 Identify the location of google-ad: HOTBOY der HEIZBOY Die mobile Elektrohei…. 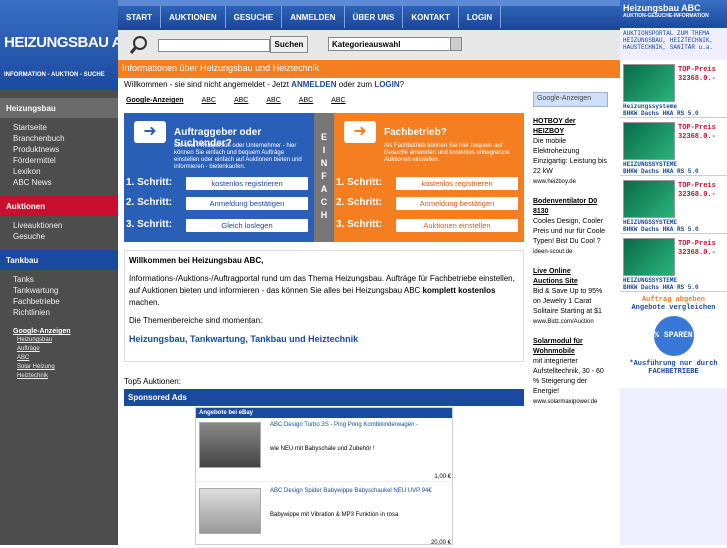
(571, 152).